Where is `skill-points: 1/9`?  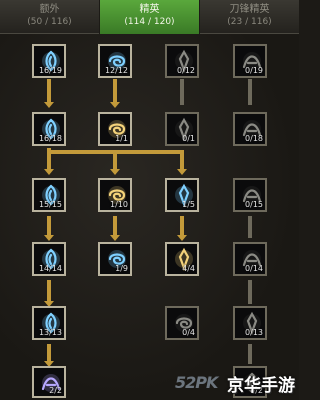 skill-points: 1/9 is located at coordinates (121, 268).